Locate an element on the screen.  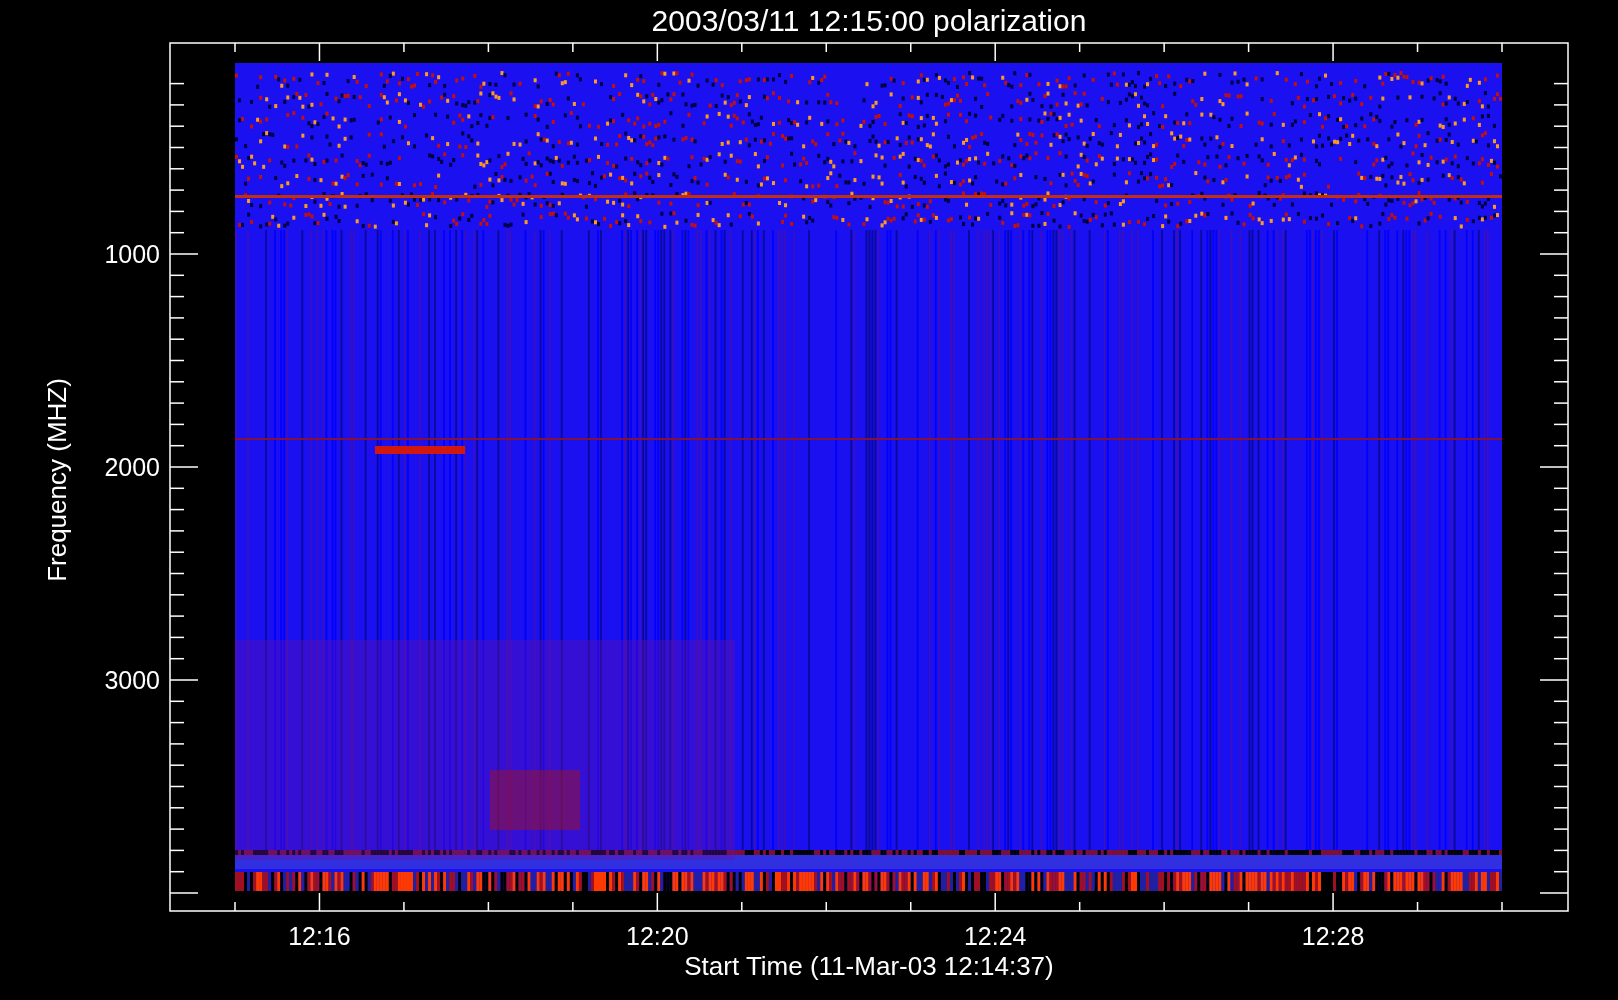
chart-title: 2003/03/11 12:15:00 polarization is located at coordinates (869, 20).